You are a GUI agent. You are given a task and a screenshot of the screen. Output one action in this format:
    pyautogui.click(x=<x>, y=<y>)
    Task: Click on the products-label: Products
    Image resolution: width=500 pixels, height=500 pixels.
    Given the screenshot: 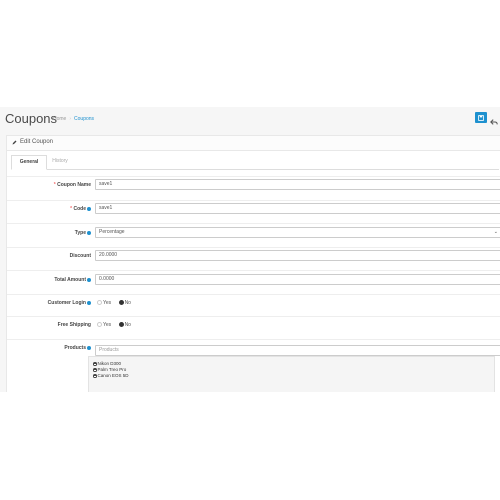 What is the action you would take?
    pyautogui.click(x=77, y=348)
    